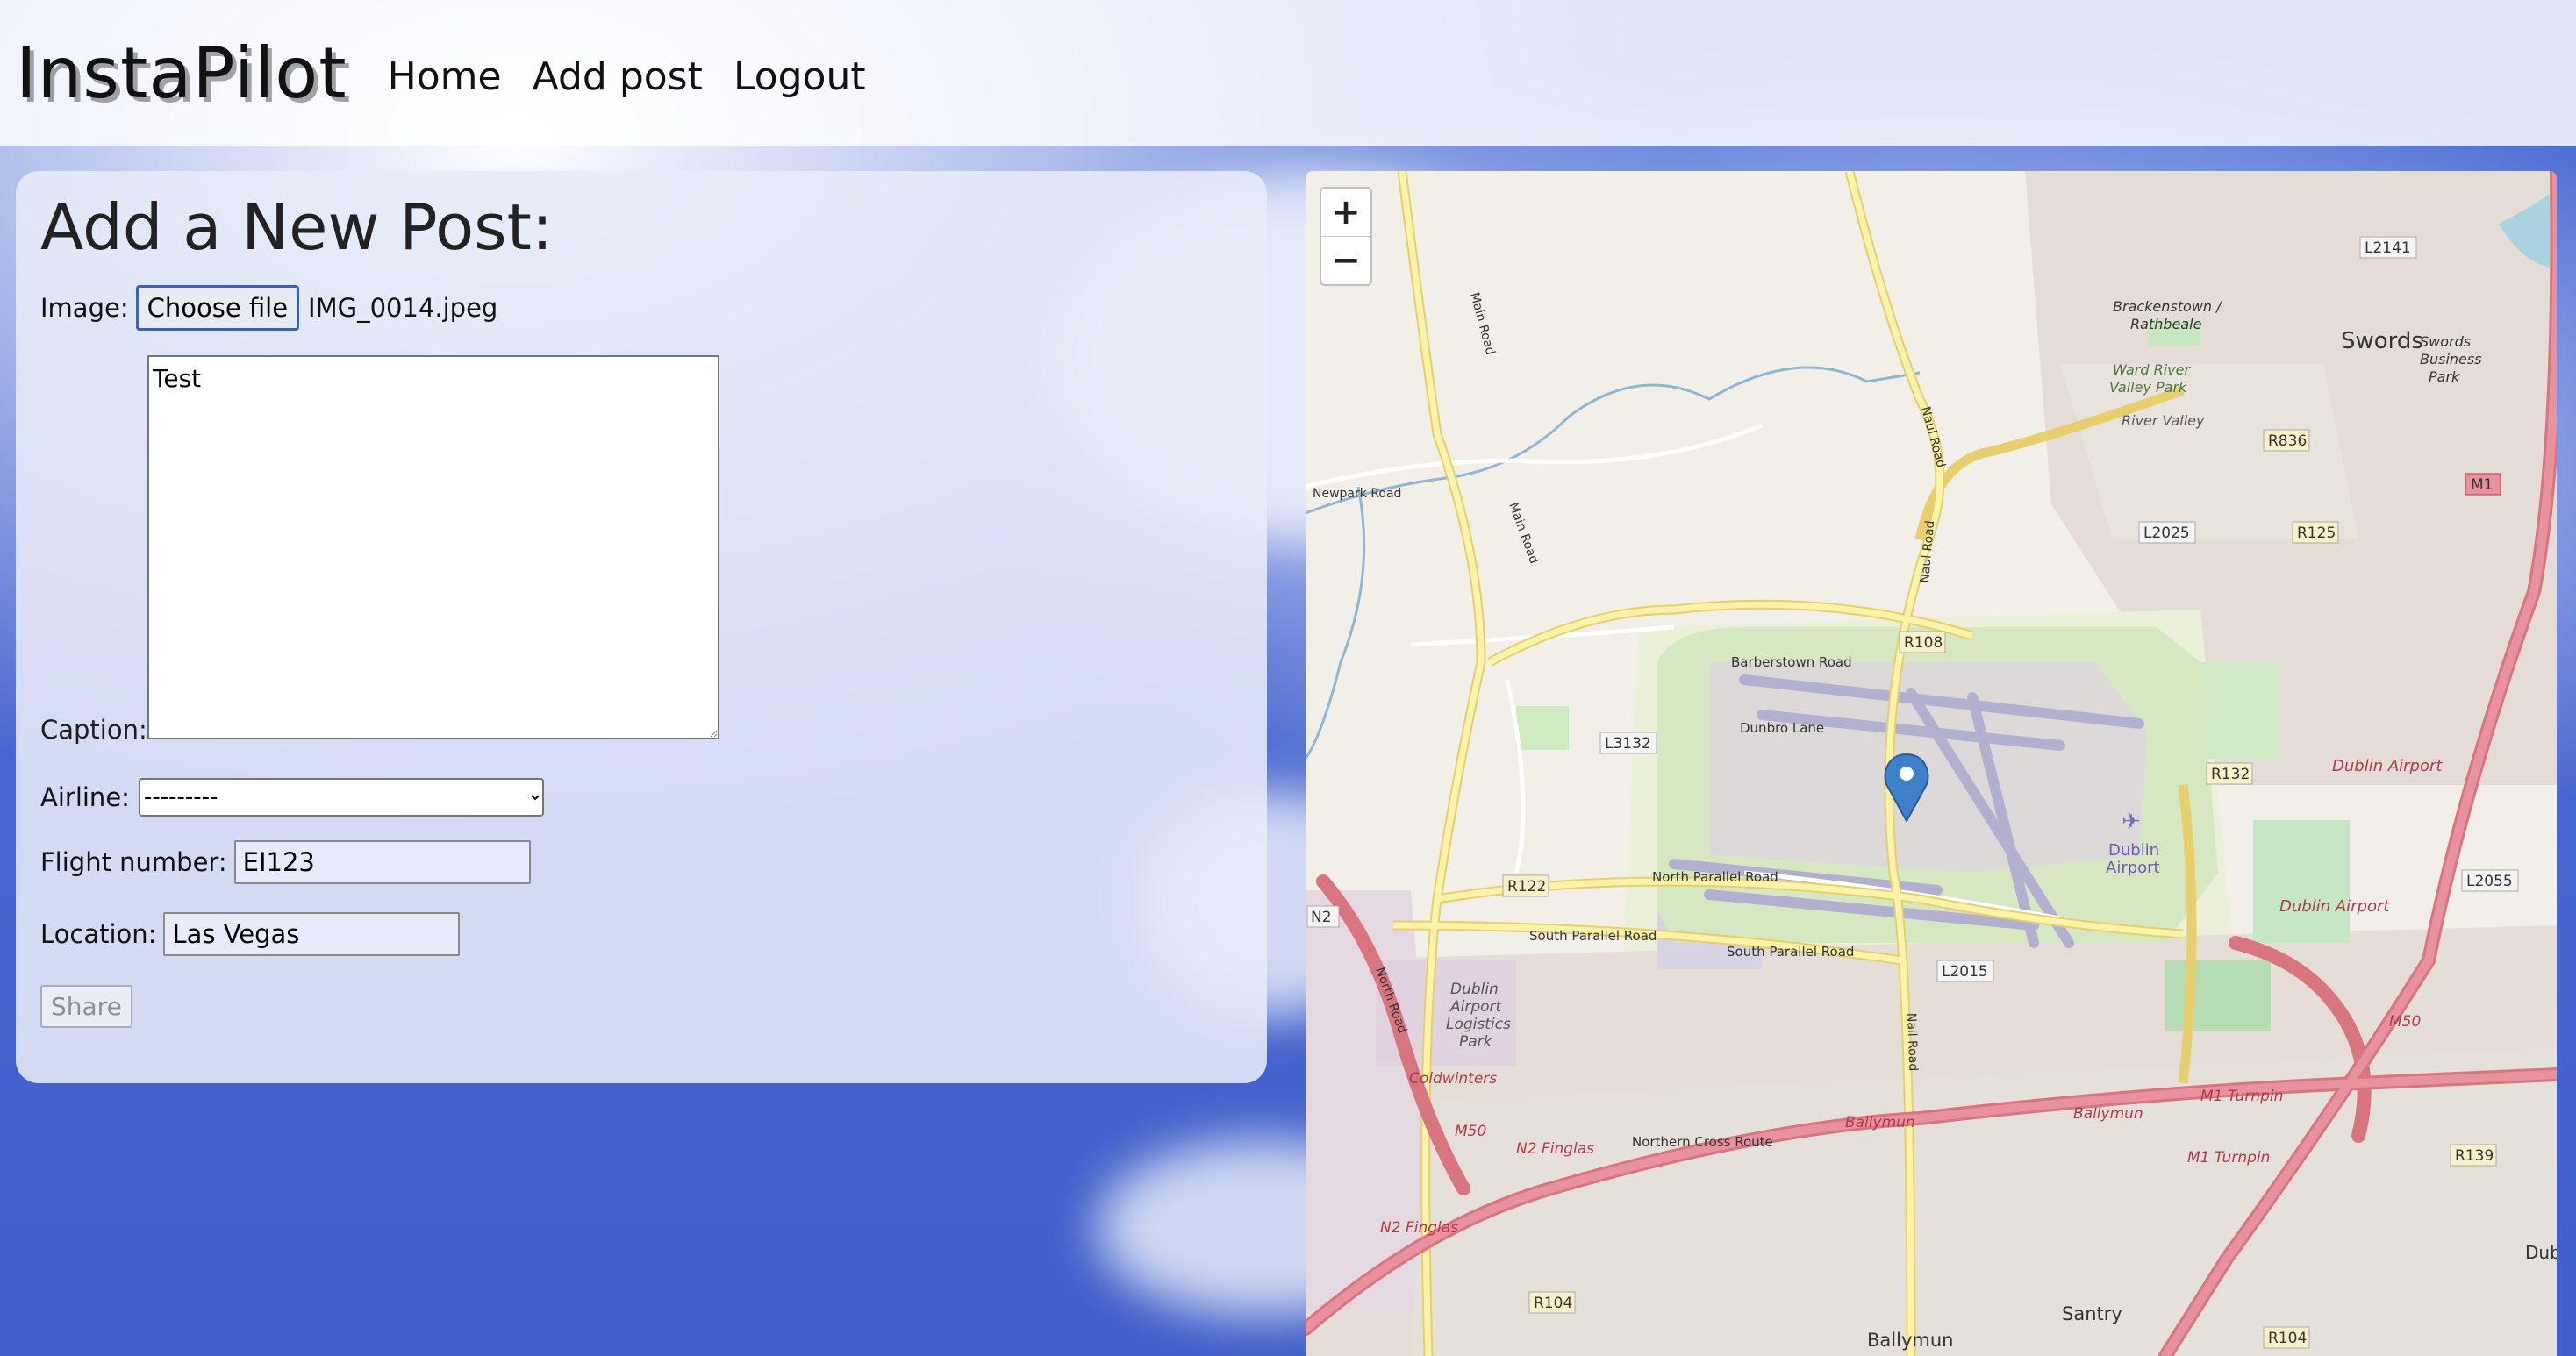 This screenshot has width=2576, height=1356. I want to click on map-label: North Parallel Road, so click(1715, 877).